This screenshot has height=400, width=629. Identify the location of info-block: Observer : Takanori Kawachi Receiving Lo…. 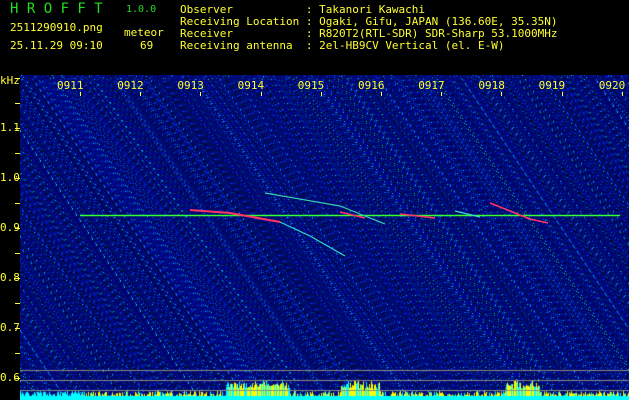
(369, 28).